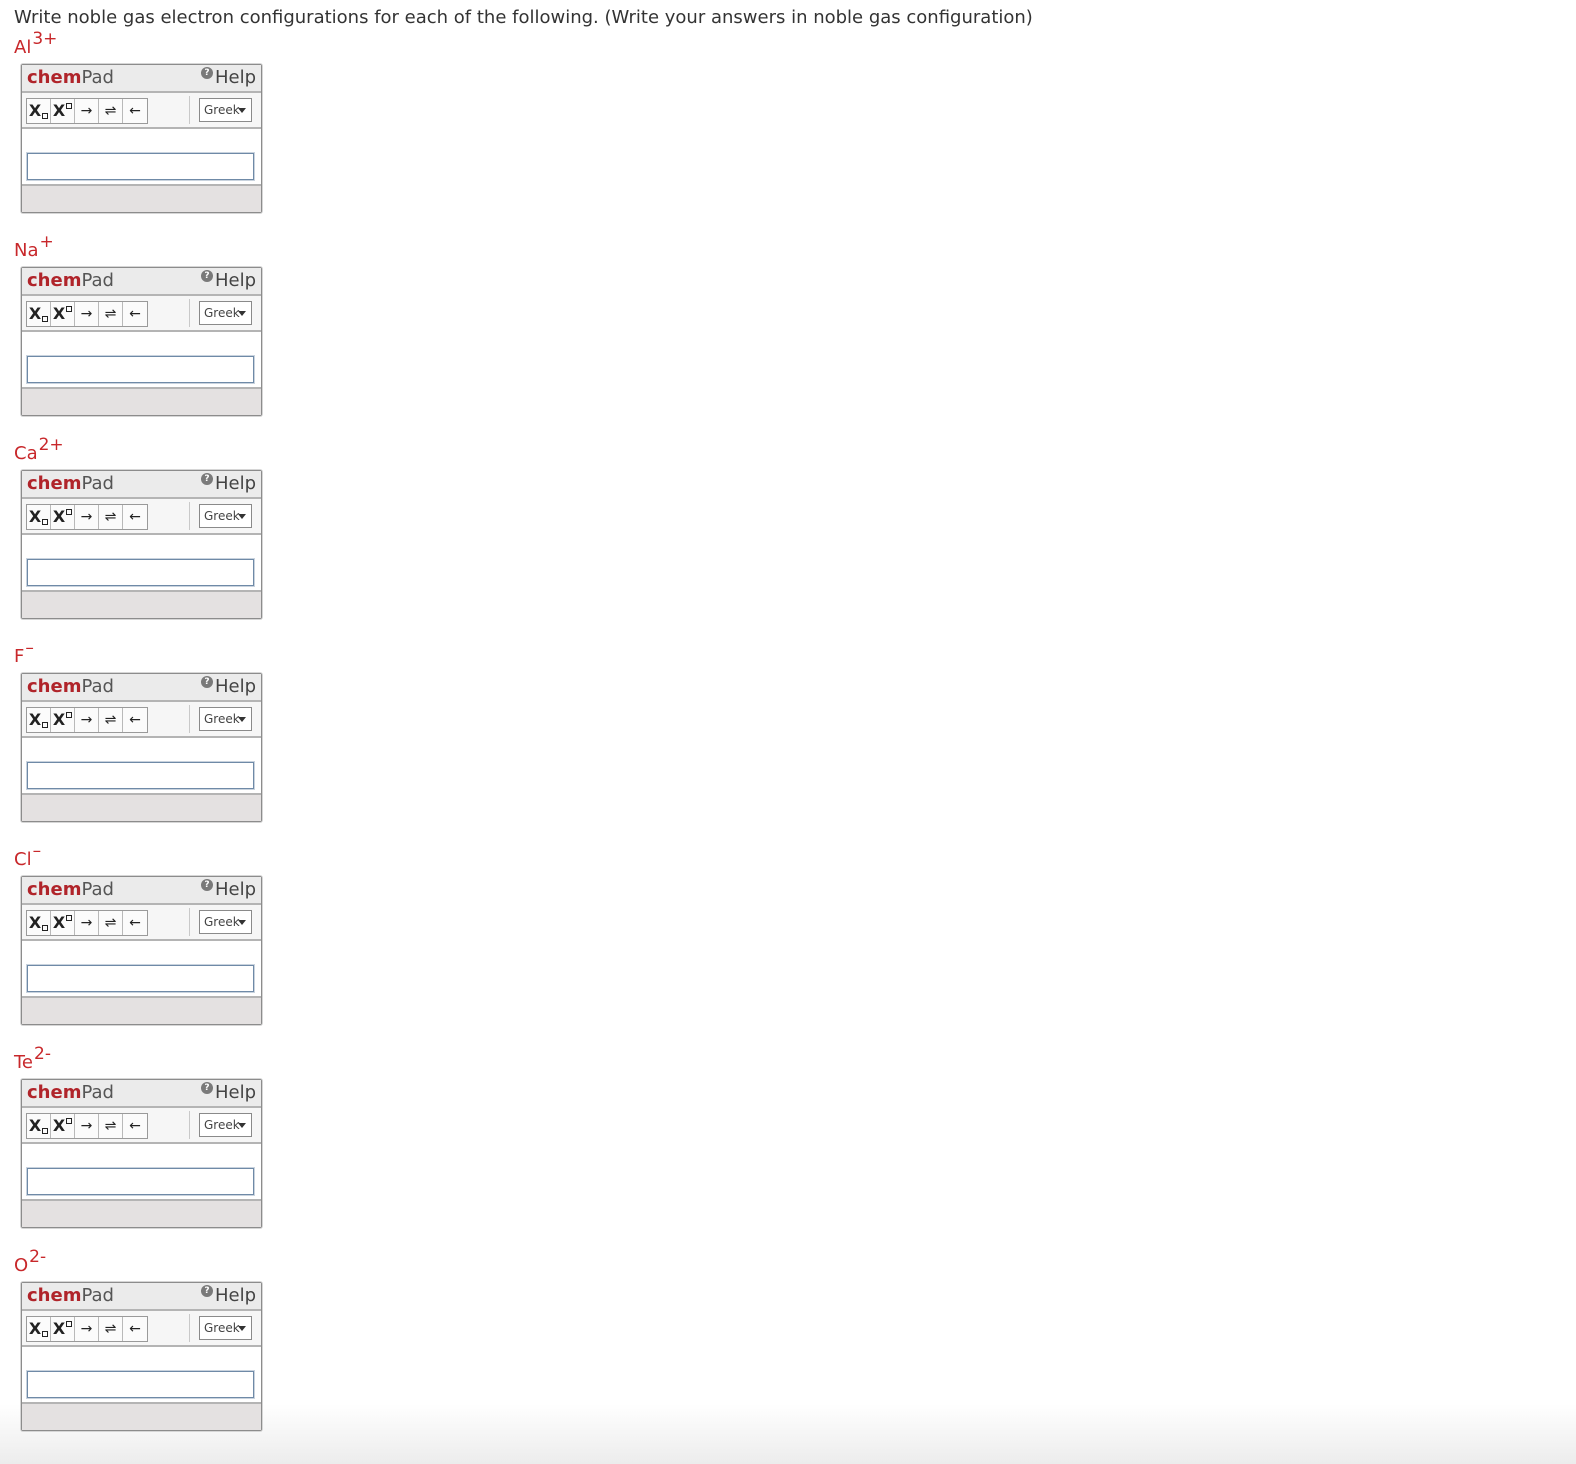 This screenshot has height=1464, width=1576. What do you see at coordinates (24, 1062) in the screenshot?
I see `ion-symbol: Te` at bounding box center [24, 1062].